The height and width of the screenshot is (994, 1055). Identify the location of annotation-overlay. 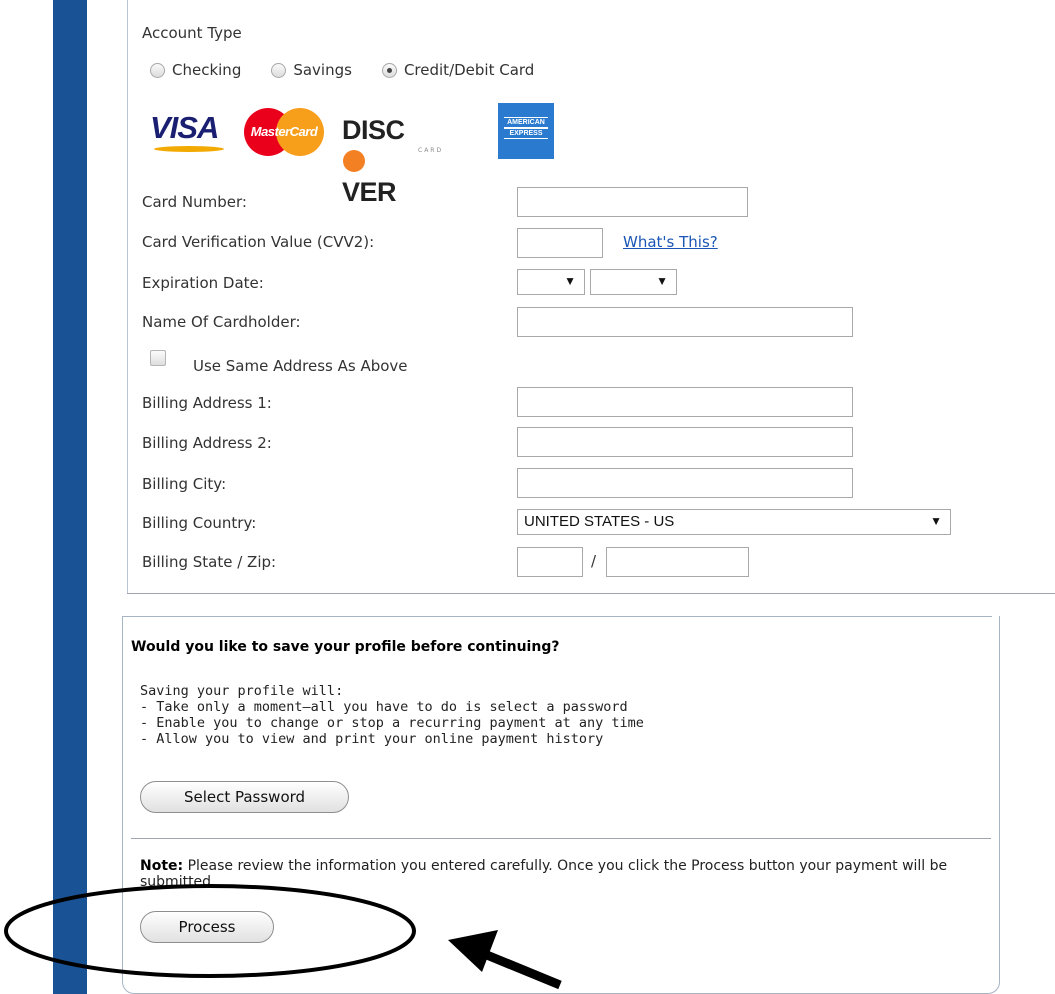
(283, 937).